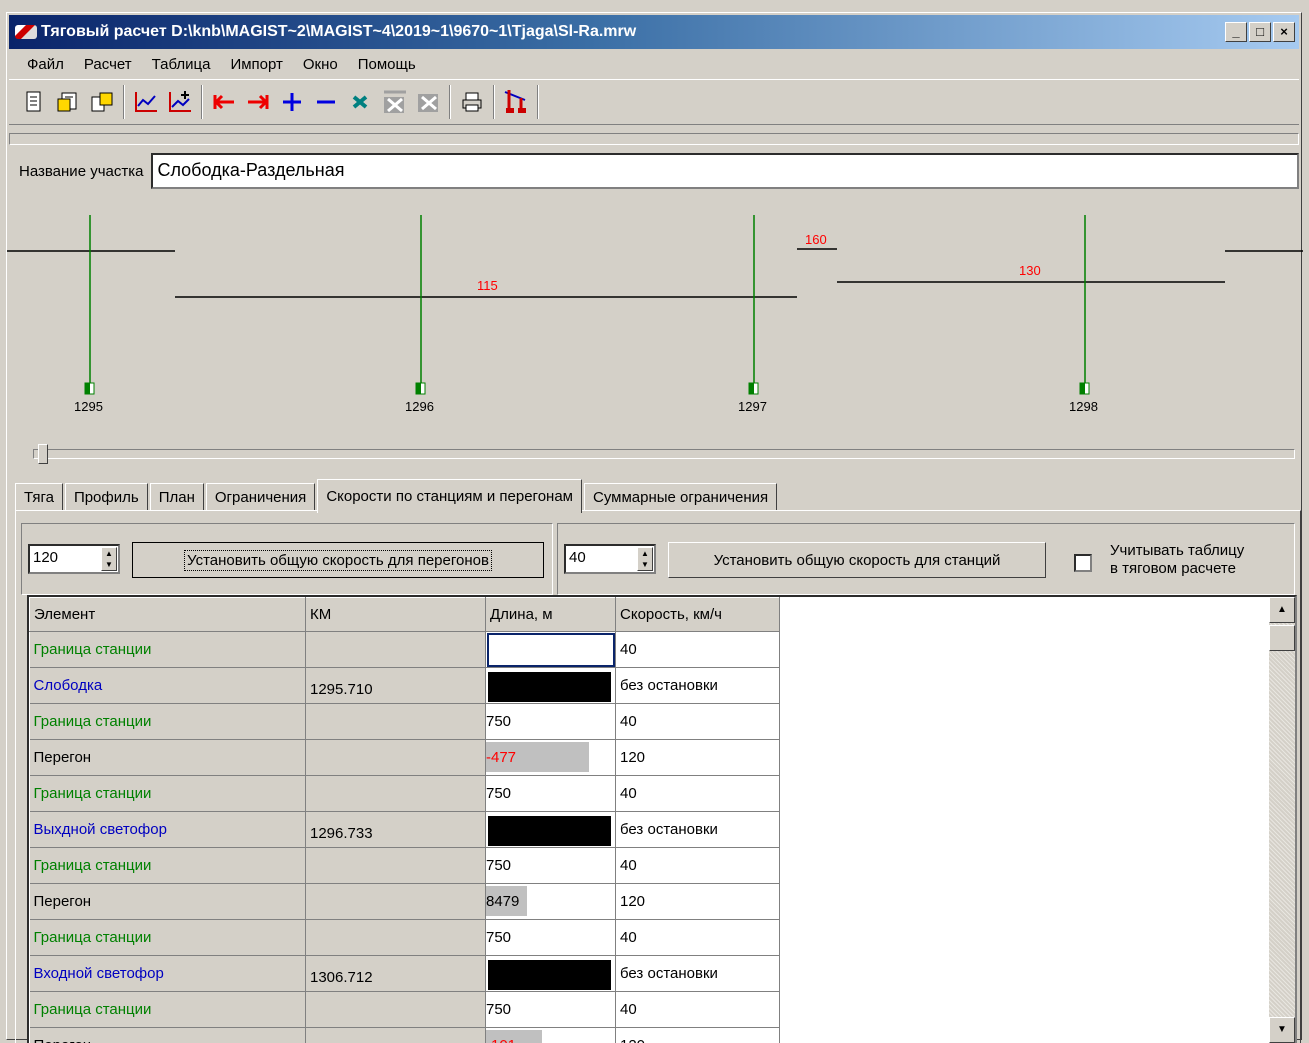  I want to click on table-row: Граница станции 40, so click(404, 649).